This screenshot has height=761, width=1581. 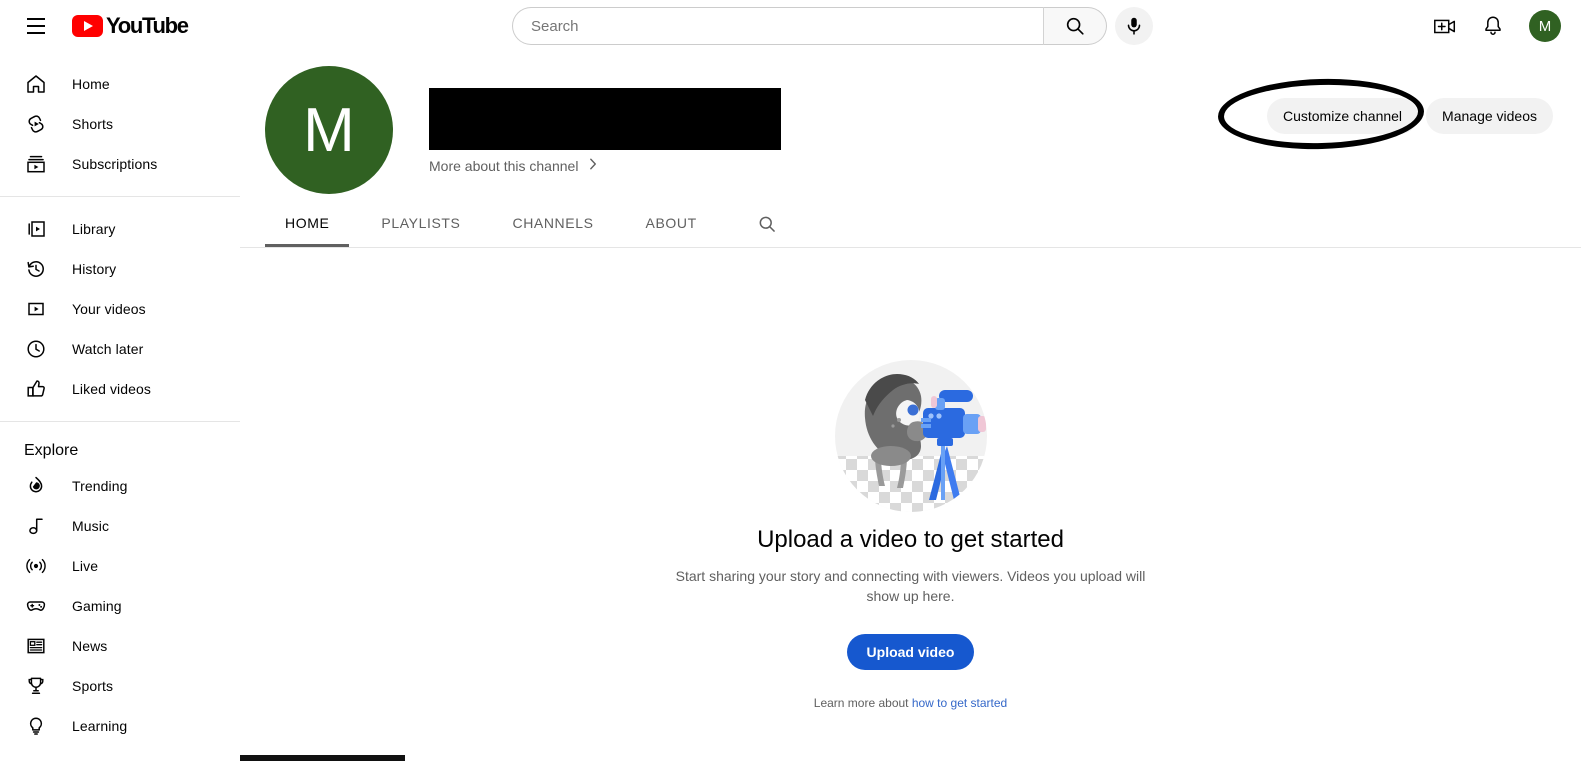 I want to click on learn-more-prefix: Learn more about, so click(x=862, y=703).